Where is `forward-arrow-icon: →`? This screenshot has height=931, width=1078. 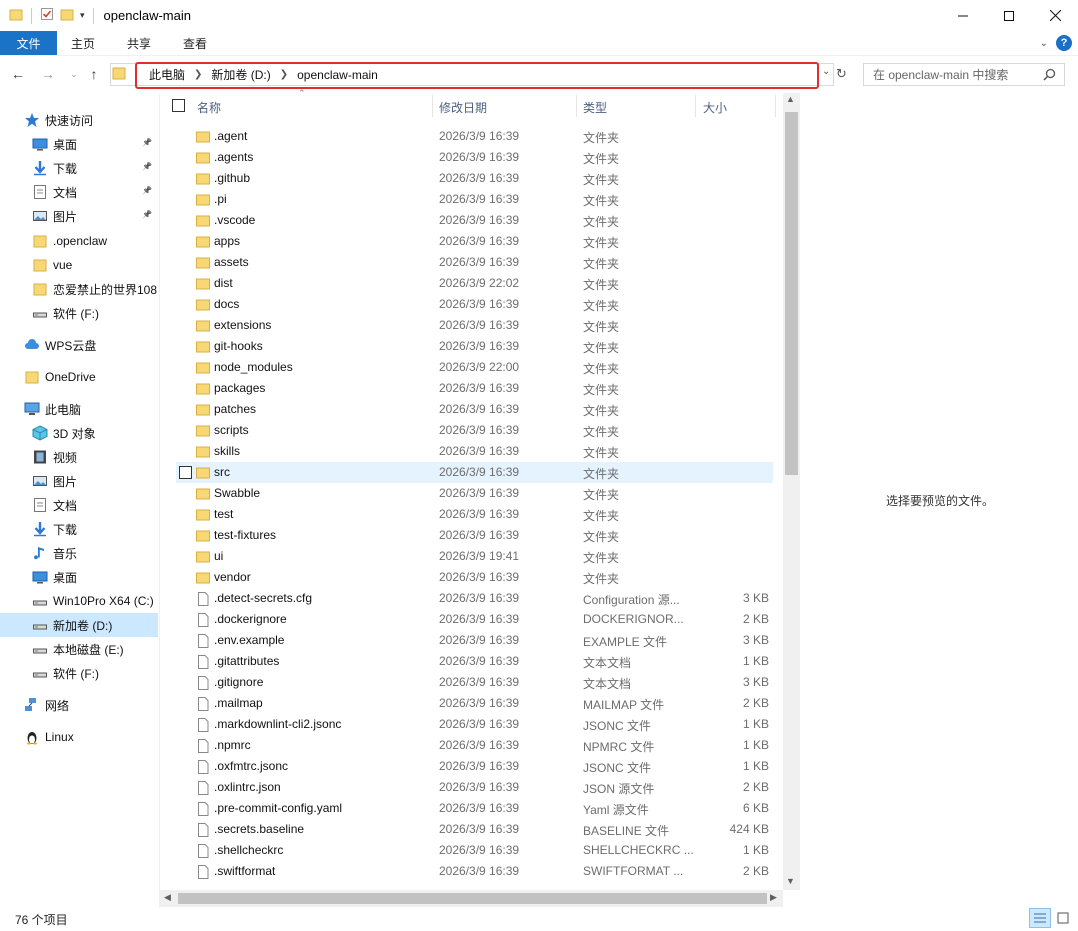 forward-arrow-icon: → is located at coordinates (48, 74).